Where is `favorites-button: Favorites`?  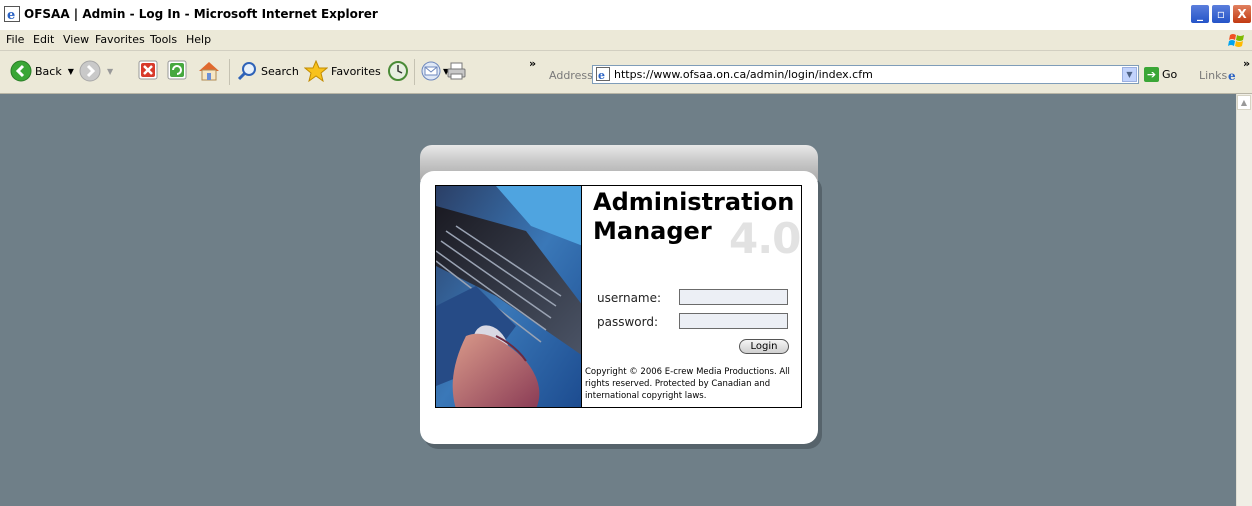 favorites-button: Favorites is located at coordinates (342, 71).